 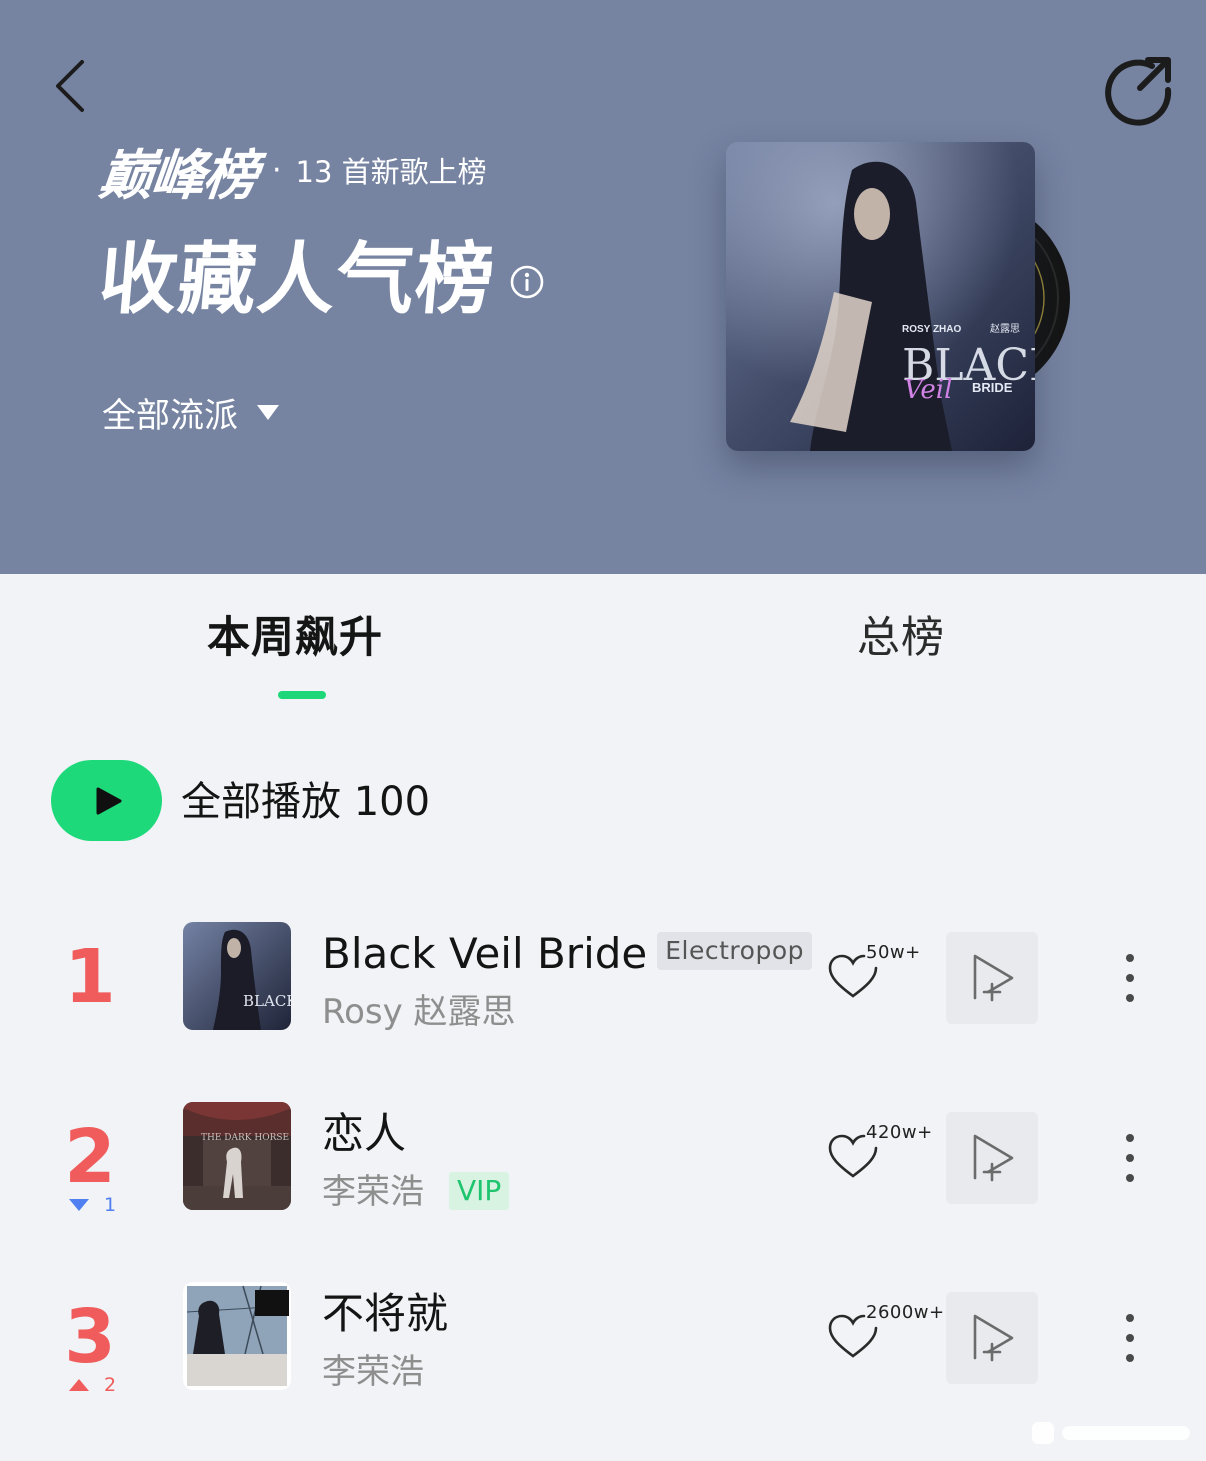 I want to click on chevron-left-icon, so click(x=70, y=86).